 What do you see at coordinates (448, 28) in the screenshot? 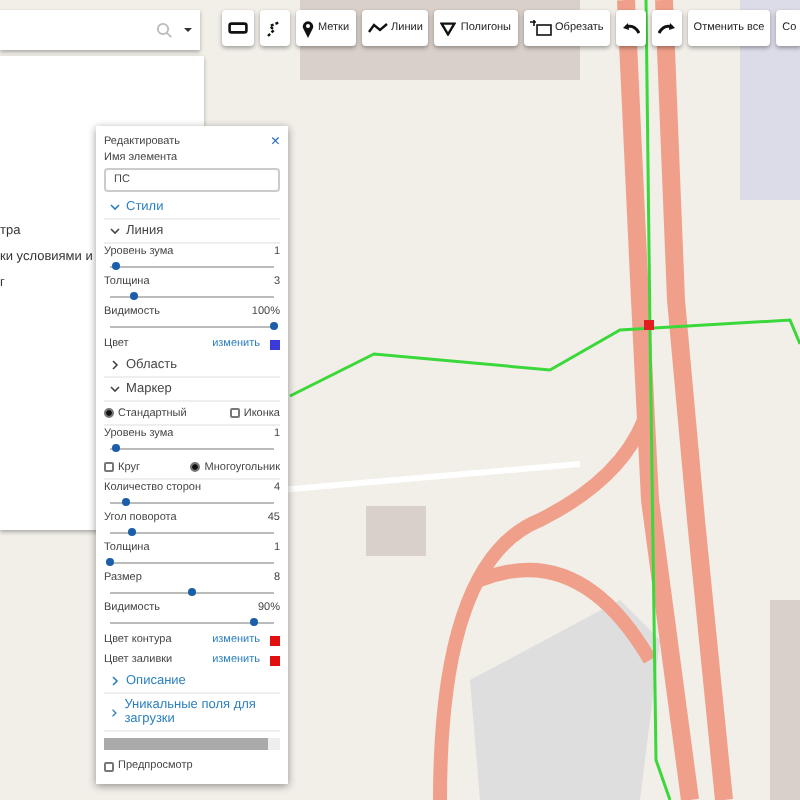
I see `triangle-icon` at bounding box center [448, 28].